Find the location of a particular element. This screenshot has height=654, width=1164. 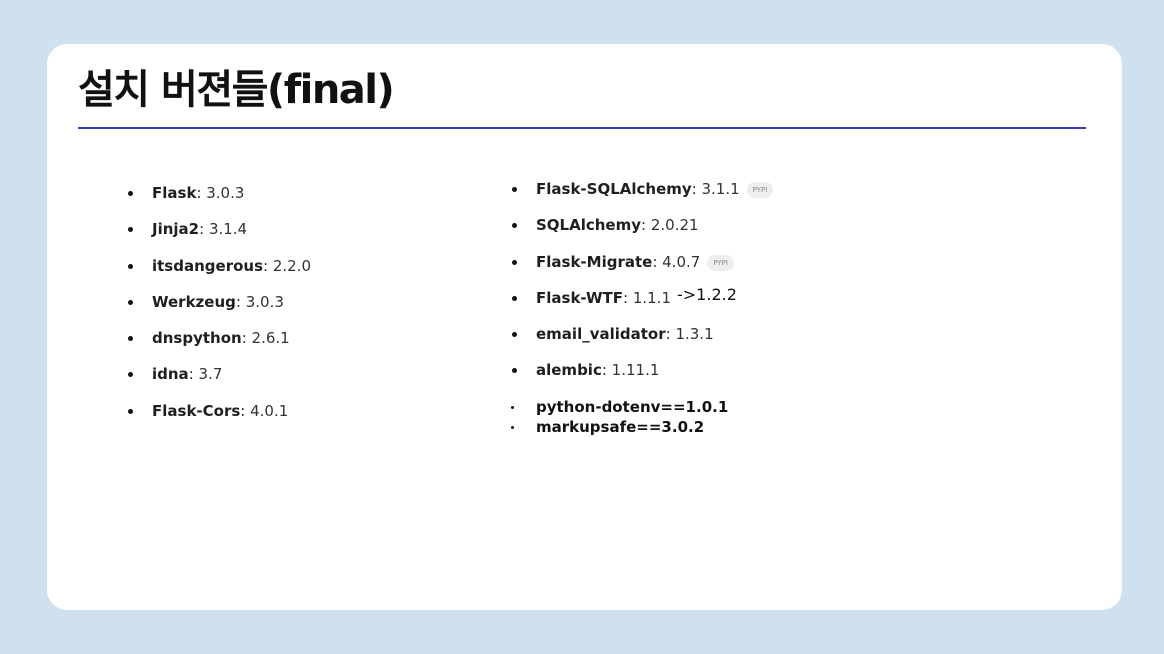

list-item: idna: 3.7 is located at coordinates (219, 383).